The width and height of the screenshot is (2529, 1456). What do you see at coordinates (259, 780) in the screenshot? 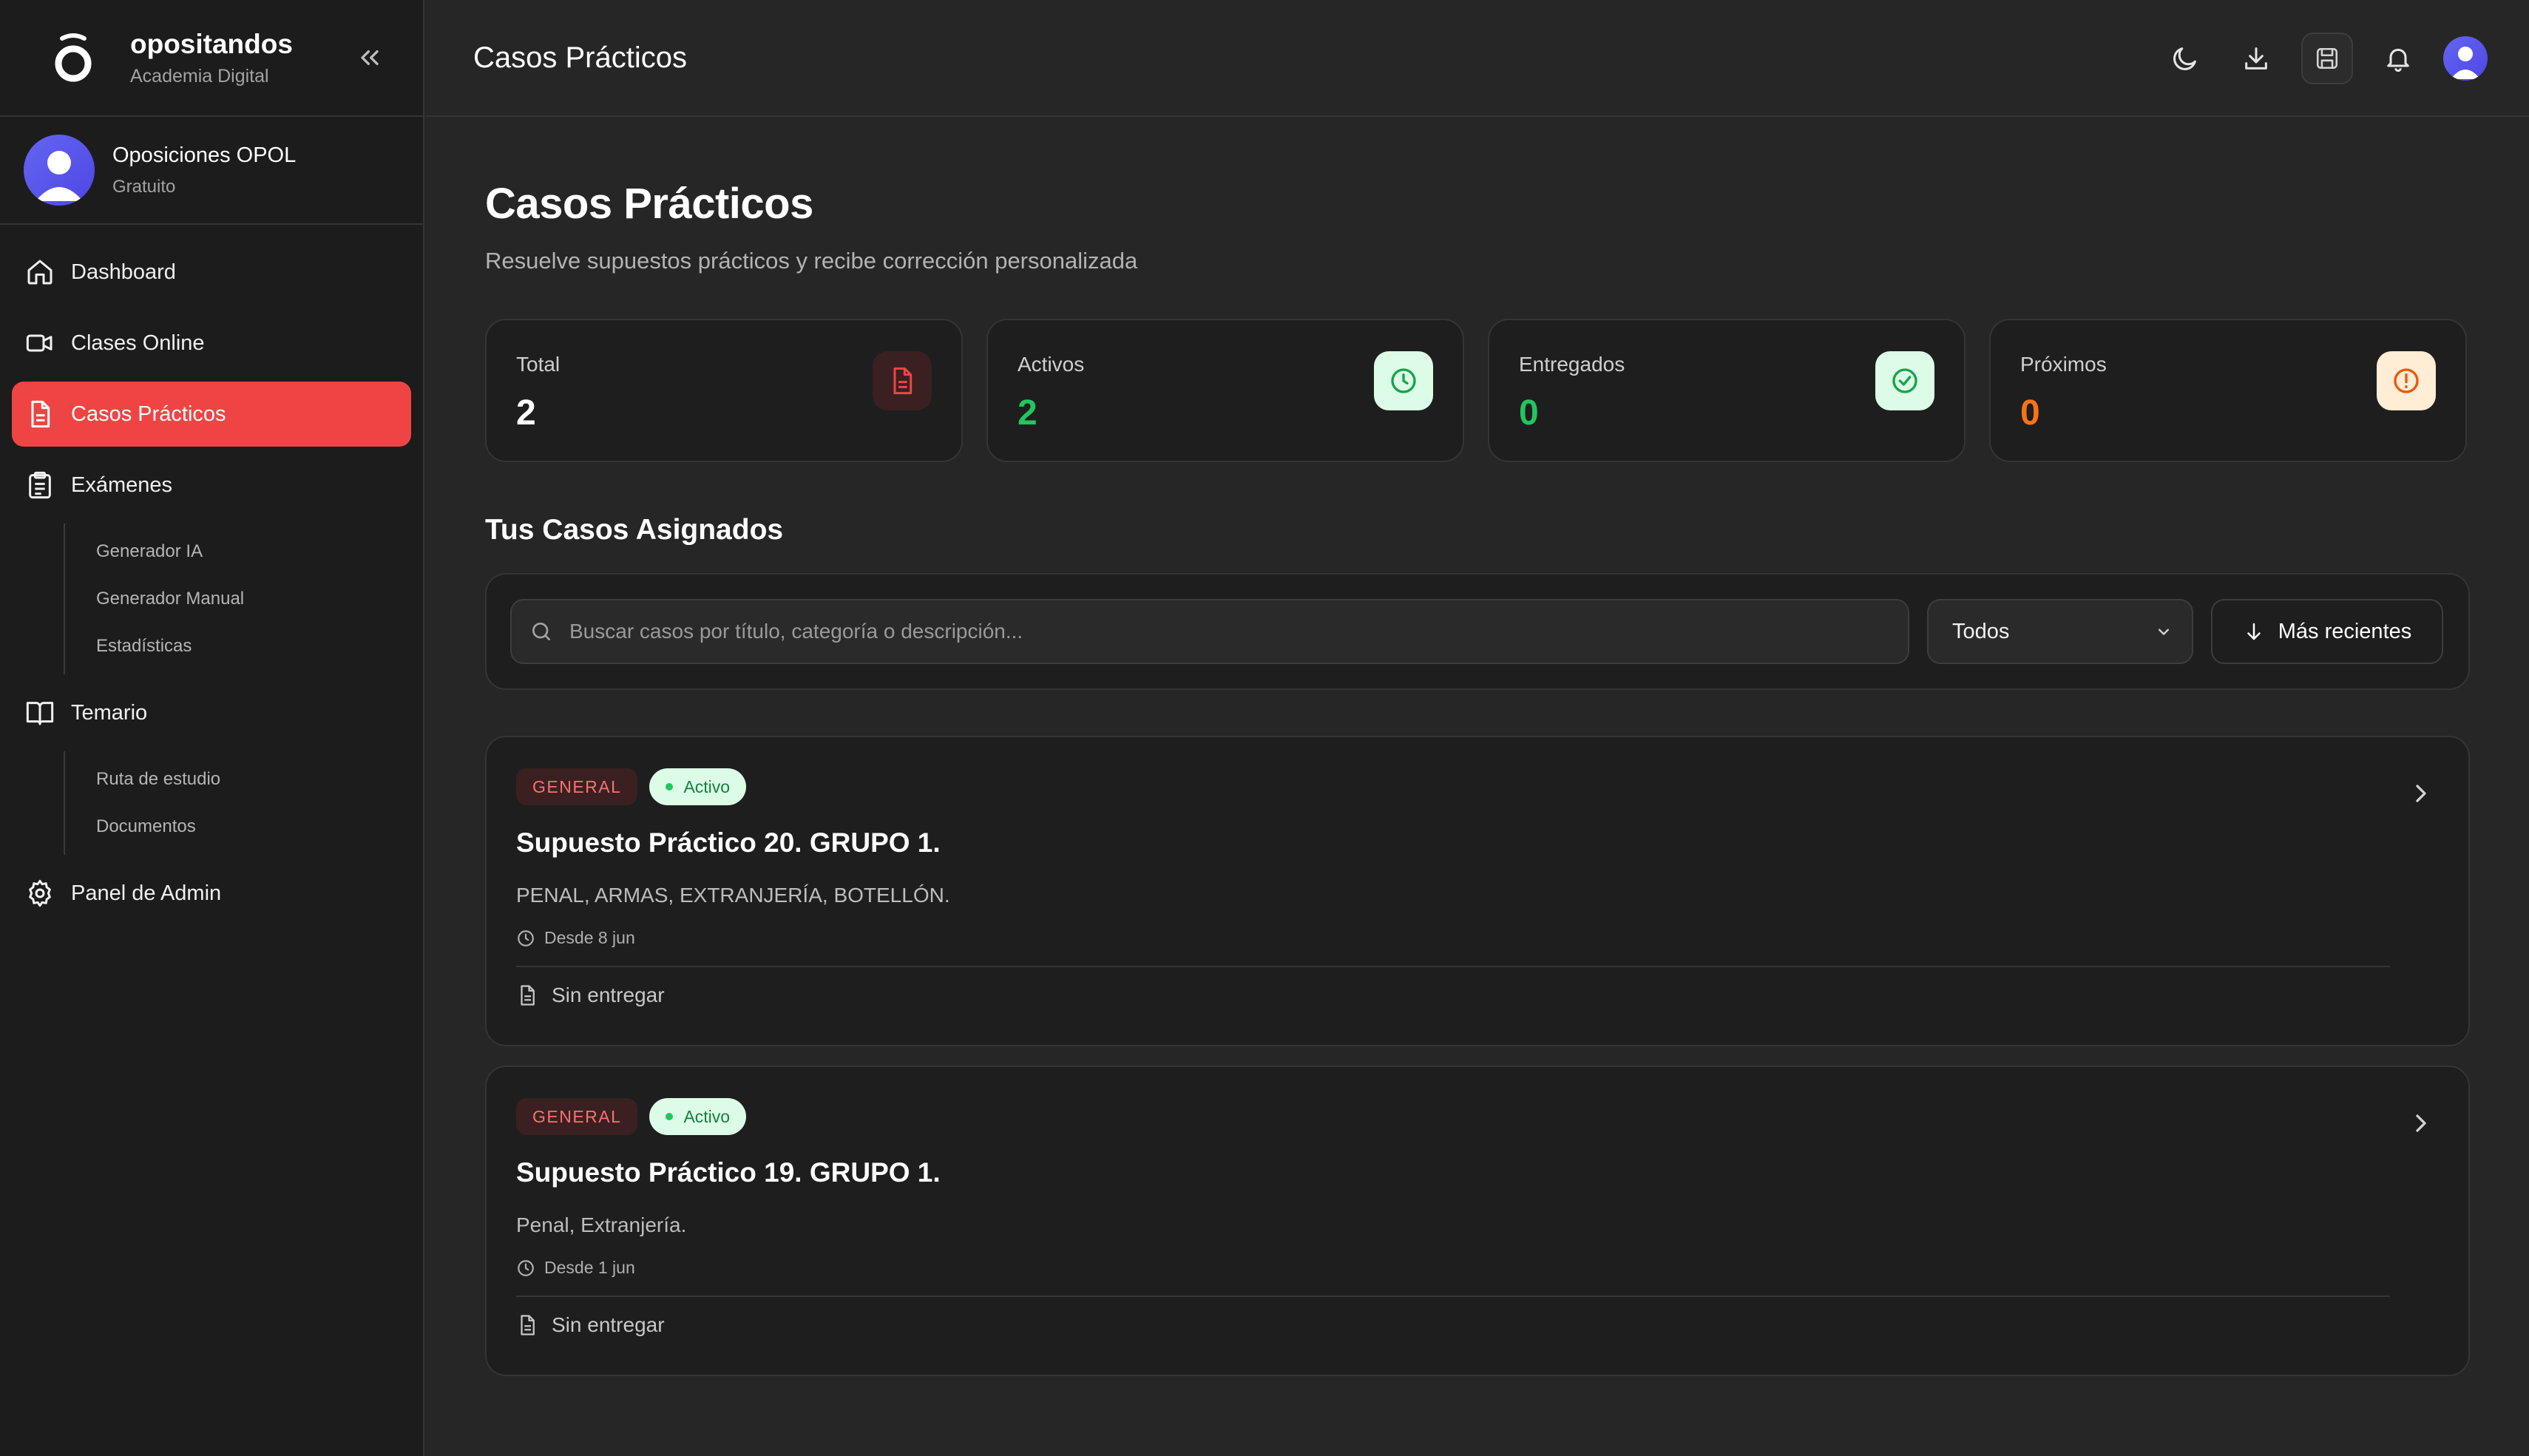
I see `subnav-item-ruta-de-estudio: Ruta de estudio` at bounding box center [259, 780].